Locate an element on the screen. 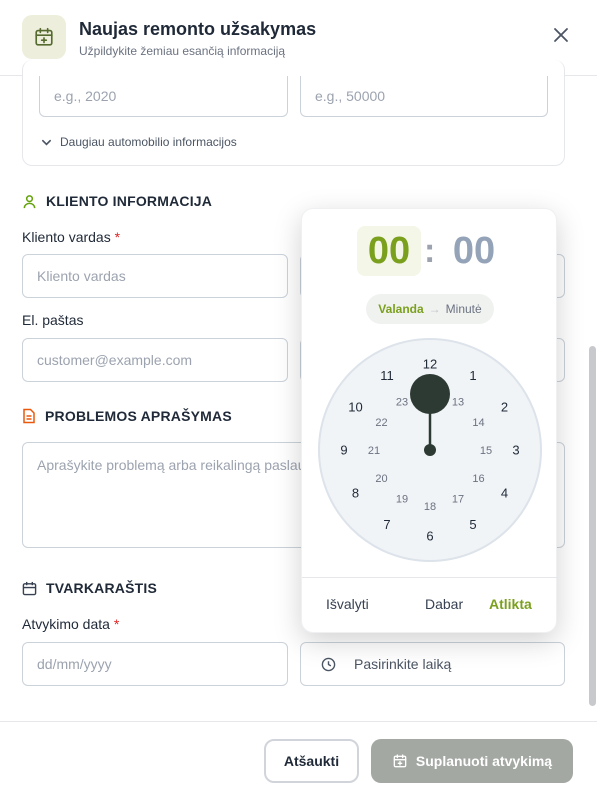 The width and height of the screenshot is (597, 793). problem-section-title: PROBLEMOS APRAŠYMAS is located at coordinates (127, 416).